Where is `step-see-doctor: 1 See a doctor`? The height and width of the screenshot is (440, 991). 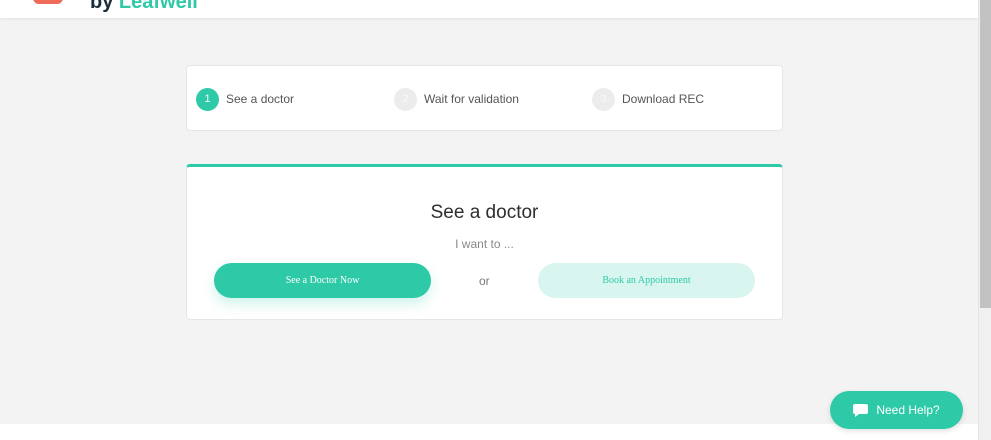 step-see-doctor: 1 See a doctor is located at coordinates (245, 99).